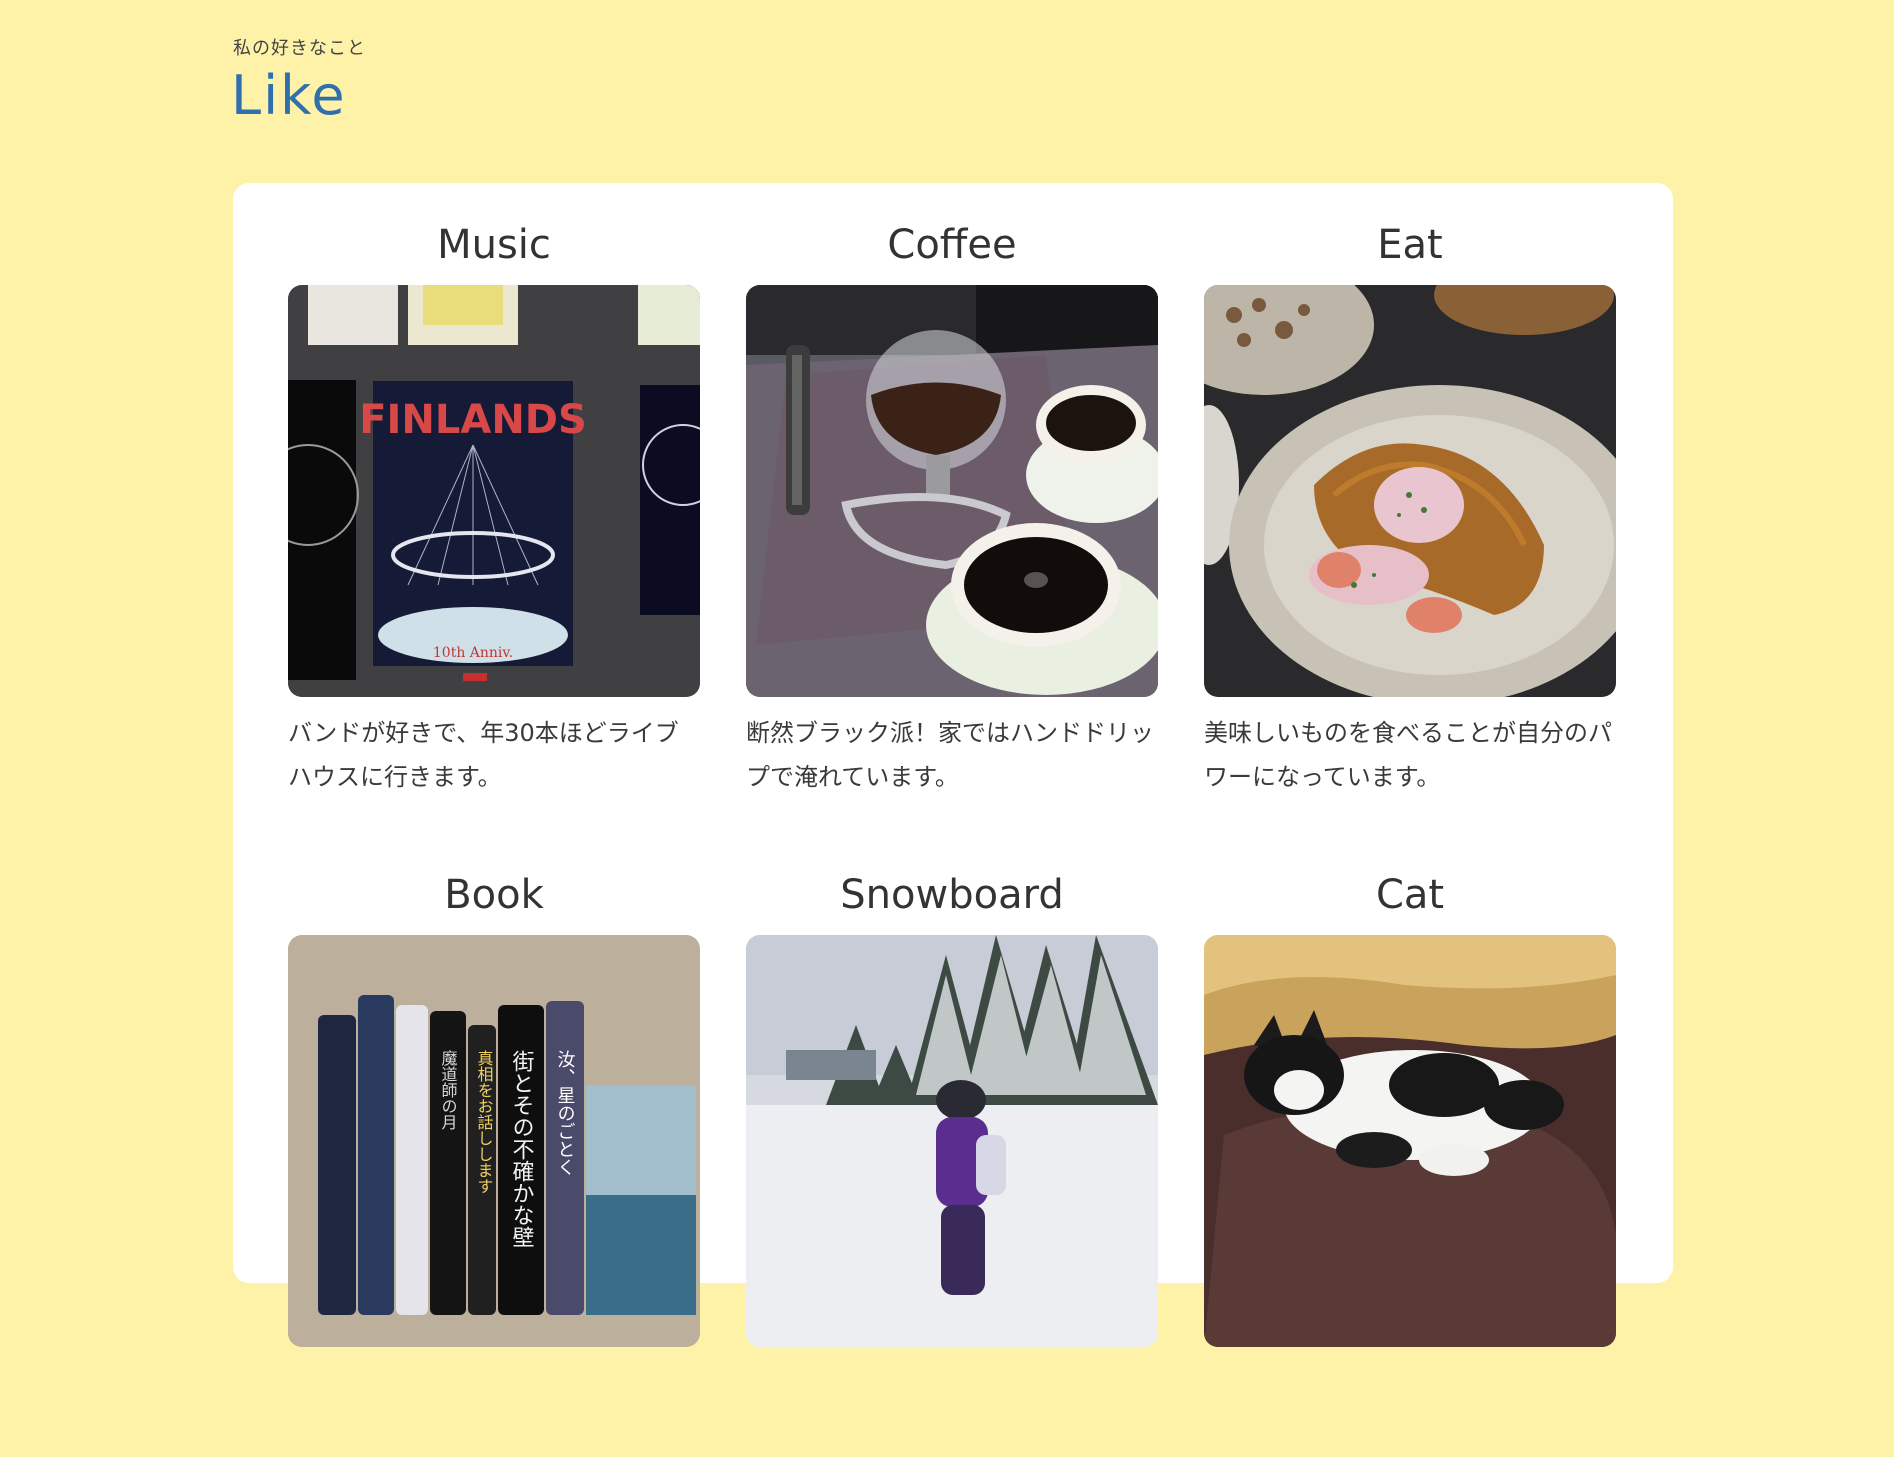 Image resolution: width=1894 pixels, height=1457 pixels. Describe the element at coordinates (494, 491) in the screenshot. I see `concert-poster-photo: FINLANDS 10th Anniv.` at that location.